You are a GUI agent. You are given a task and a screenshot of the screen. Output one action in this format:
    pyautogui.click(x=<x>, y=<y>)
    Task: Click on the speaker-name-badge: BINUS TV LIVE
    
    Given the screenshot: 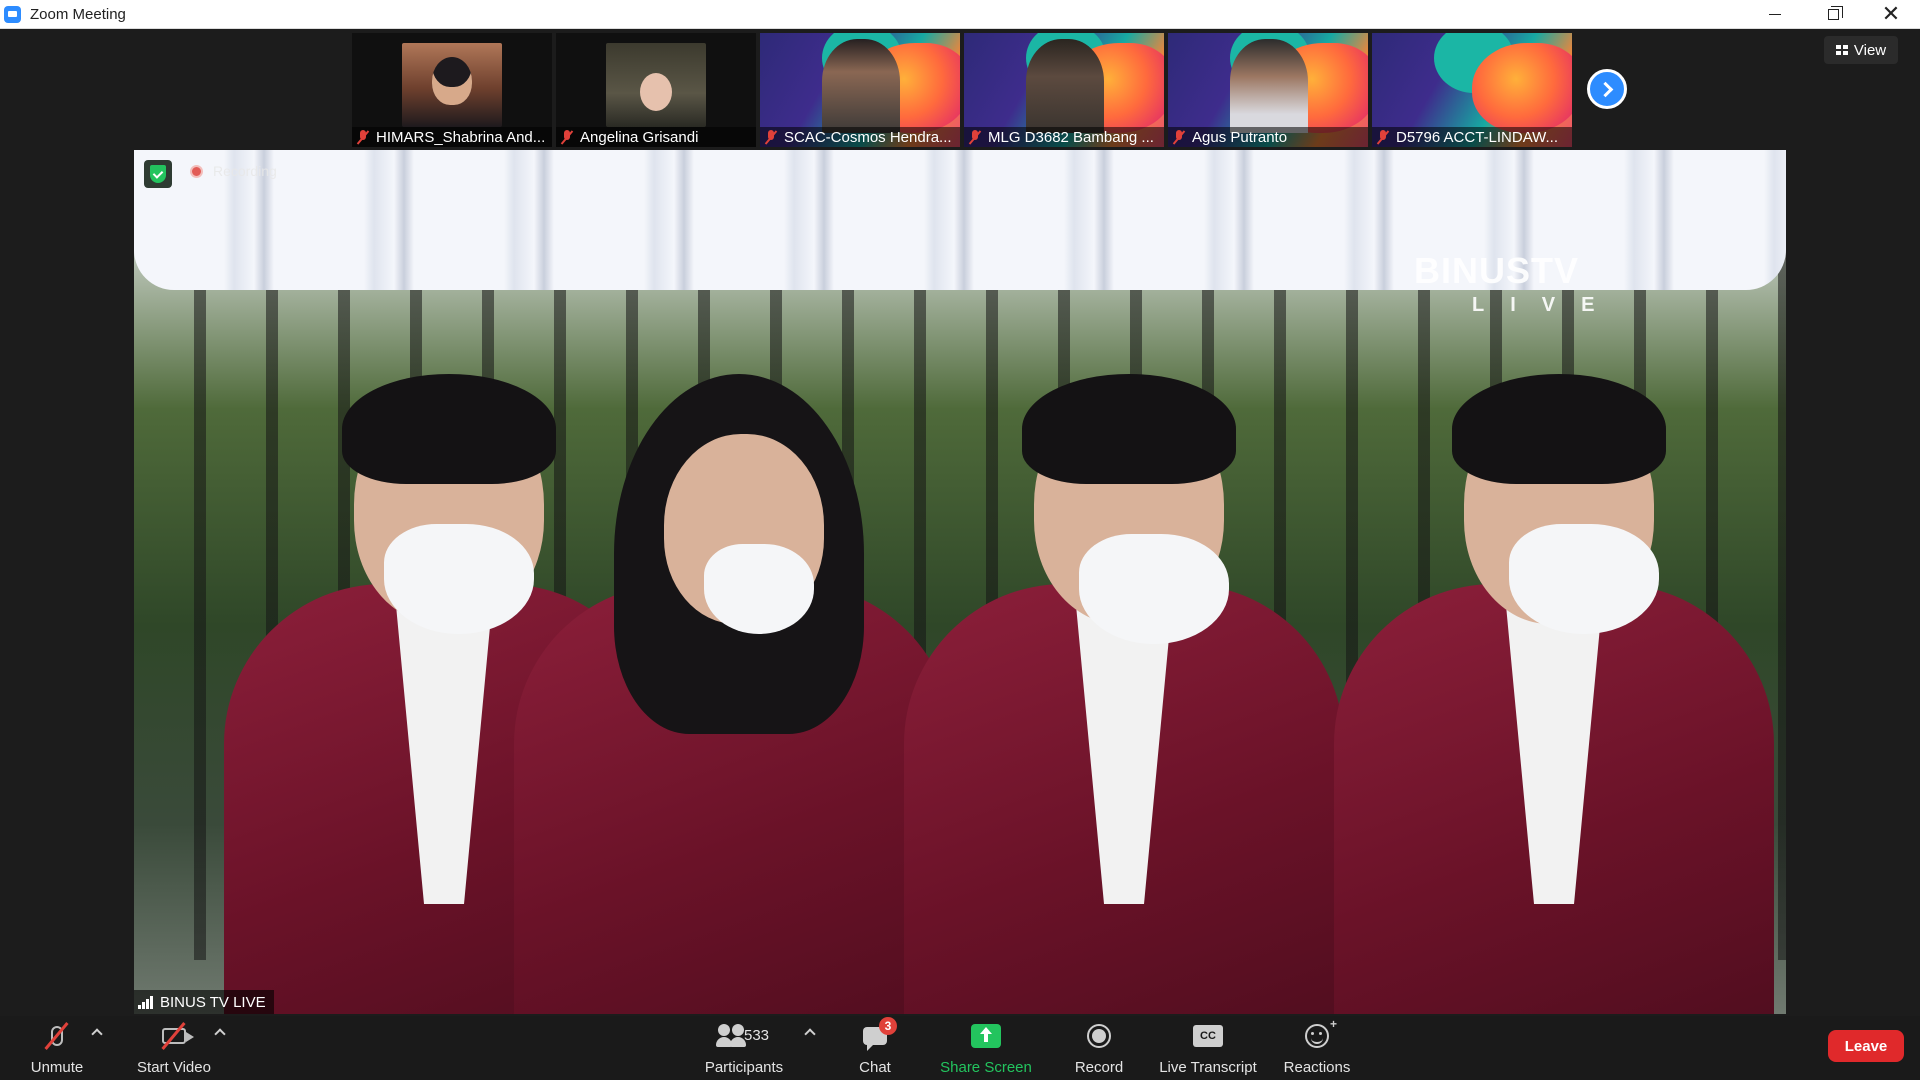 What is the action you would take?
    pyautogui.click(x=204, y=1002)
    